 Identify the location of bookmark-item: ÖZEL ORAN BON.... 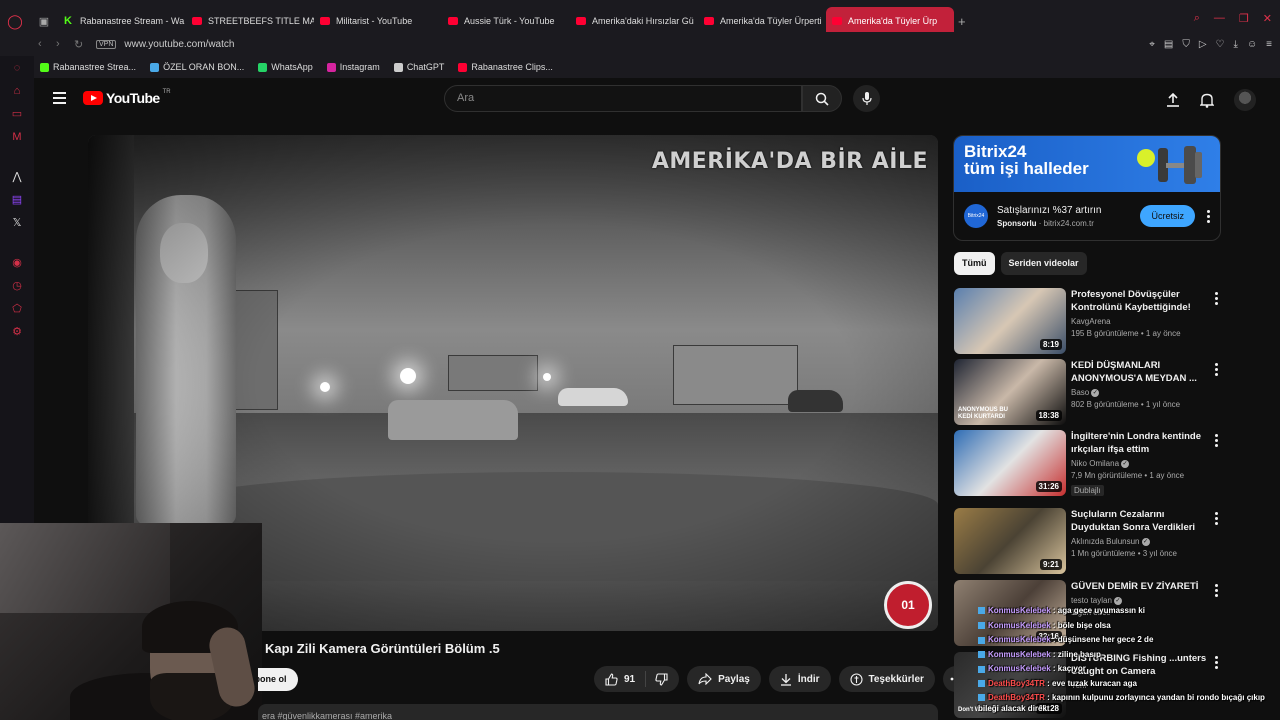
(197, 67).